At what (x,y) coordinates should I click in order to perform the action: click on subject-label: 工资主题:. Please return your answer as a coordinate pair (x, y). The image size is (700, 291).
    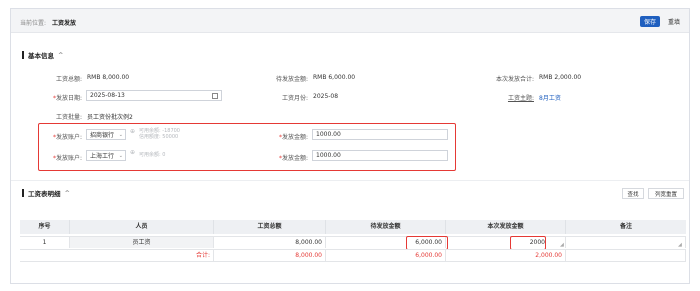
    Looking at the image, I should click on (520, 98).